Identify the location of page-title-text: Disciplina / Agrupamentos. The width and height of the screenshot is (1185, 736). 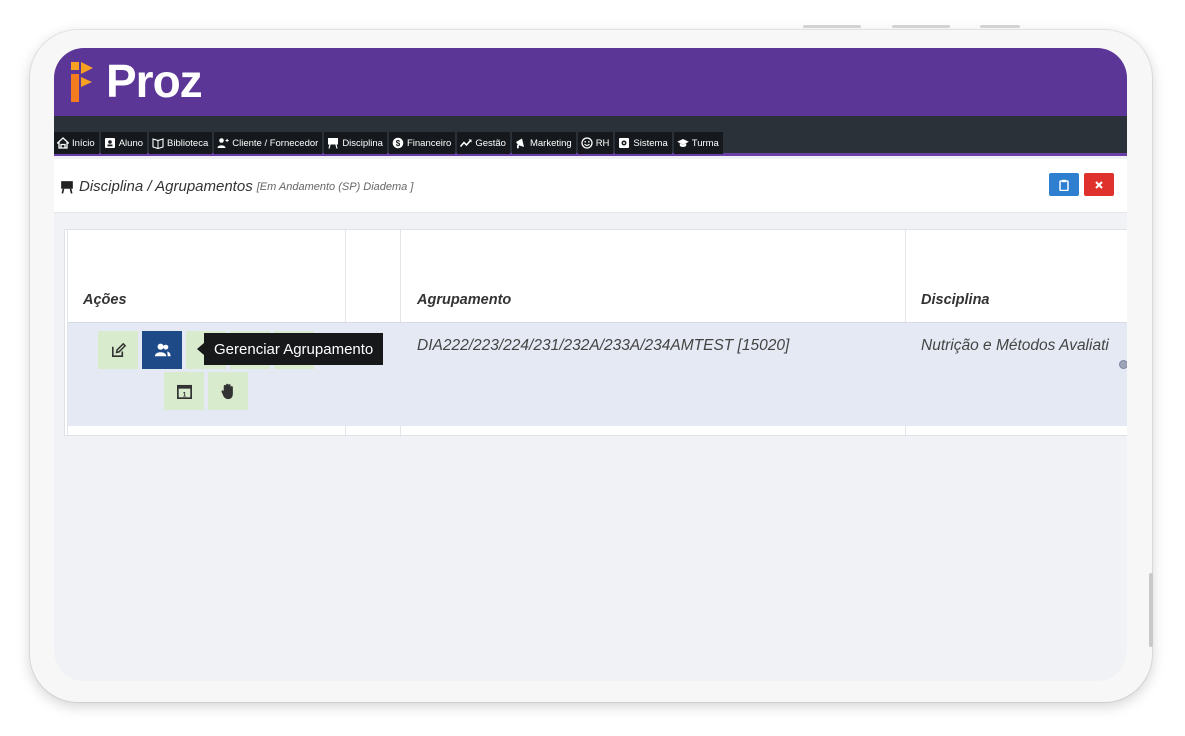
(166, 186).